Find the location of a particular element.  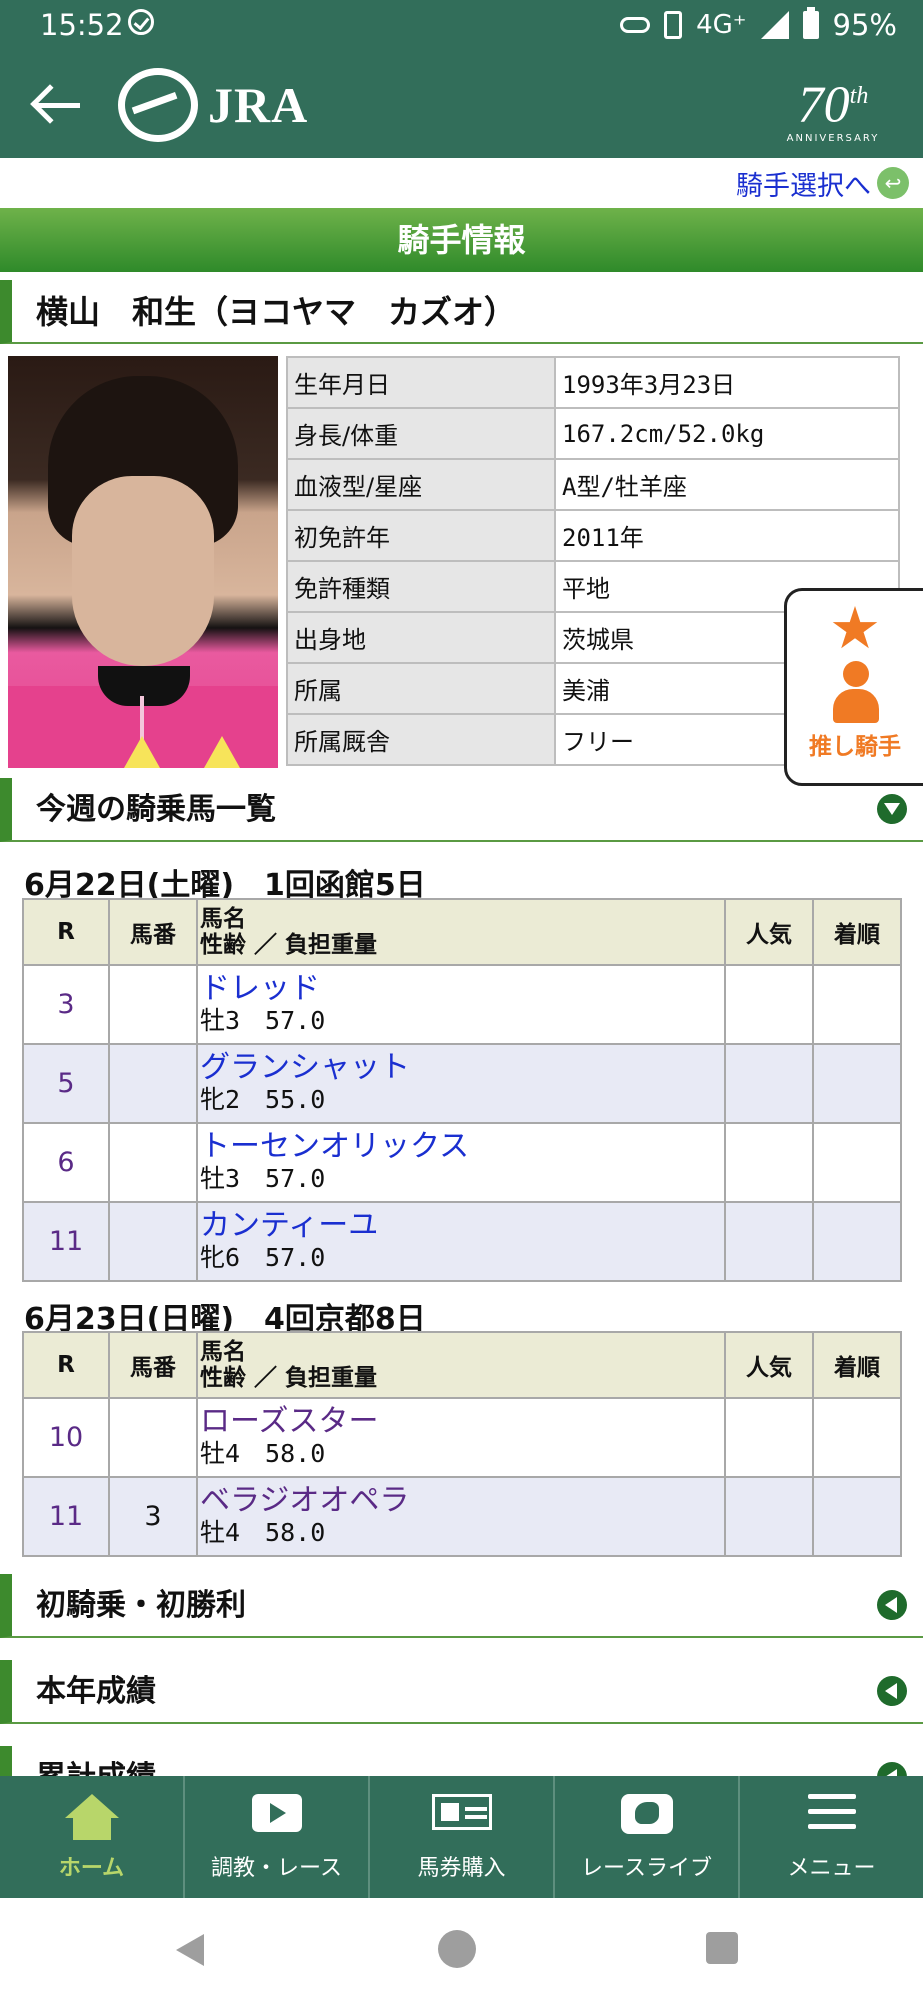

table-row: 5 グランシャット 牝2 55.0 is located at coordinates (462, 1083).